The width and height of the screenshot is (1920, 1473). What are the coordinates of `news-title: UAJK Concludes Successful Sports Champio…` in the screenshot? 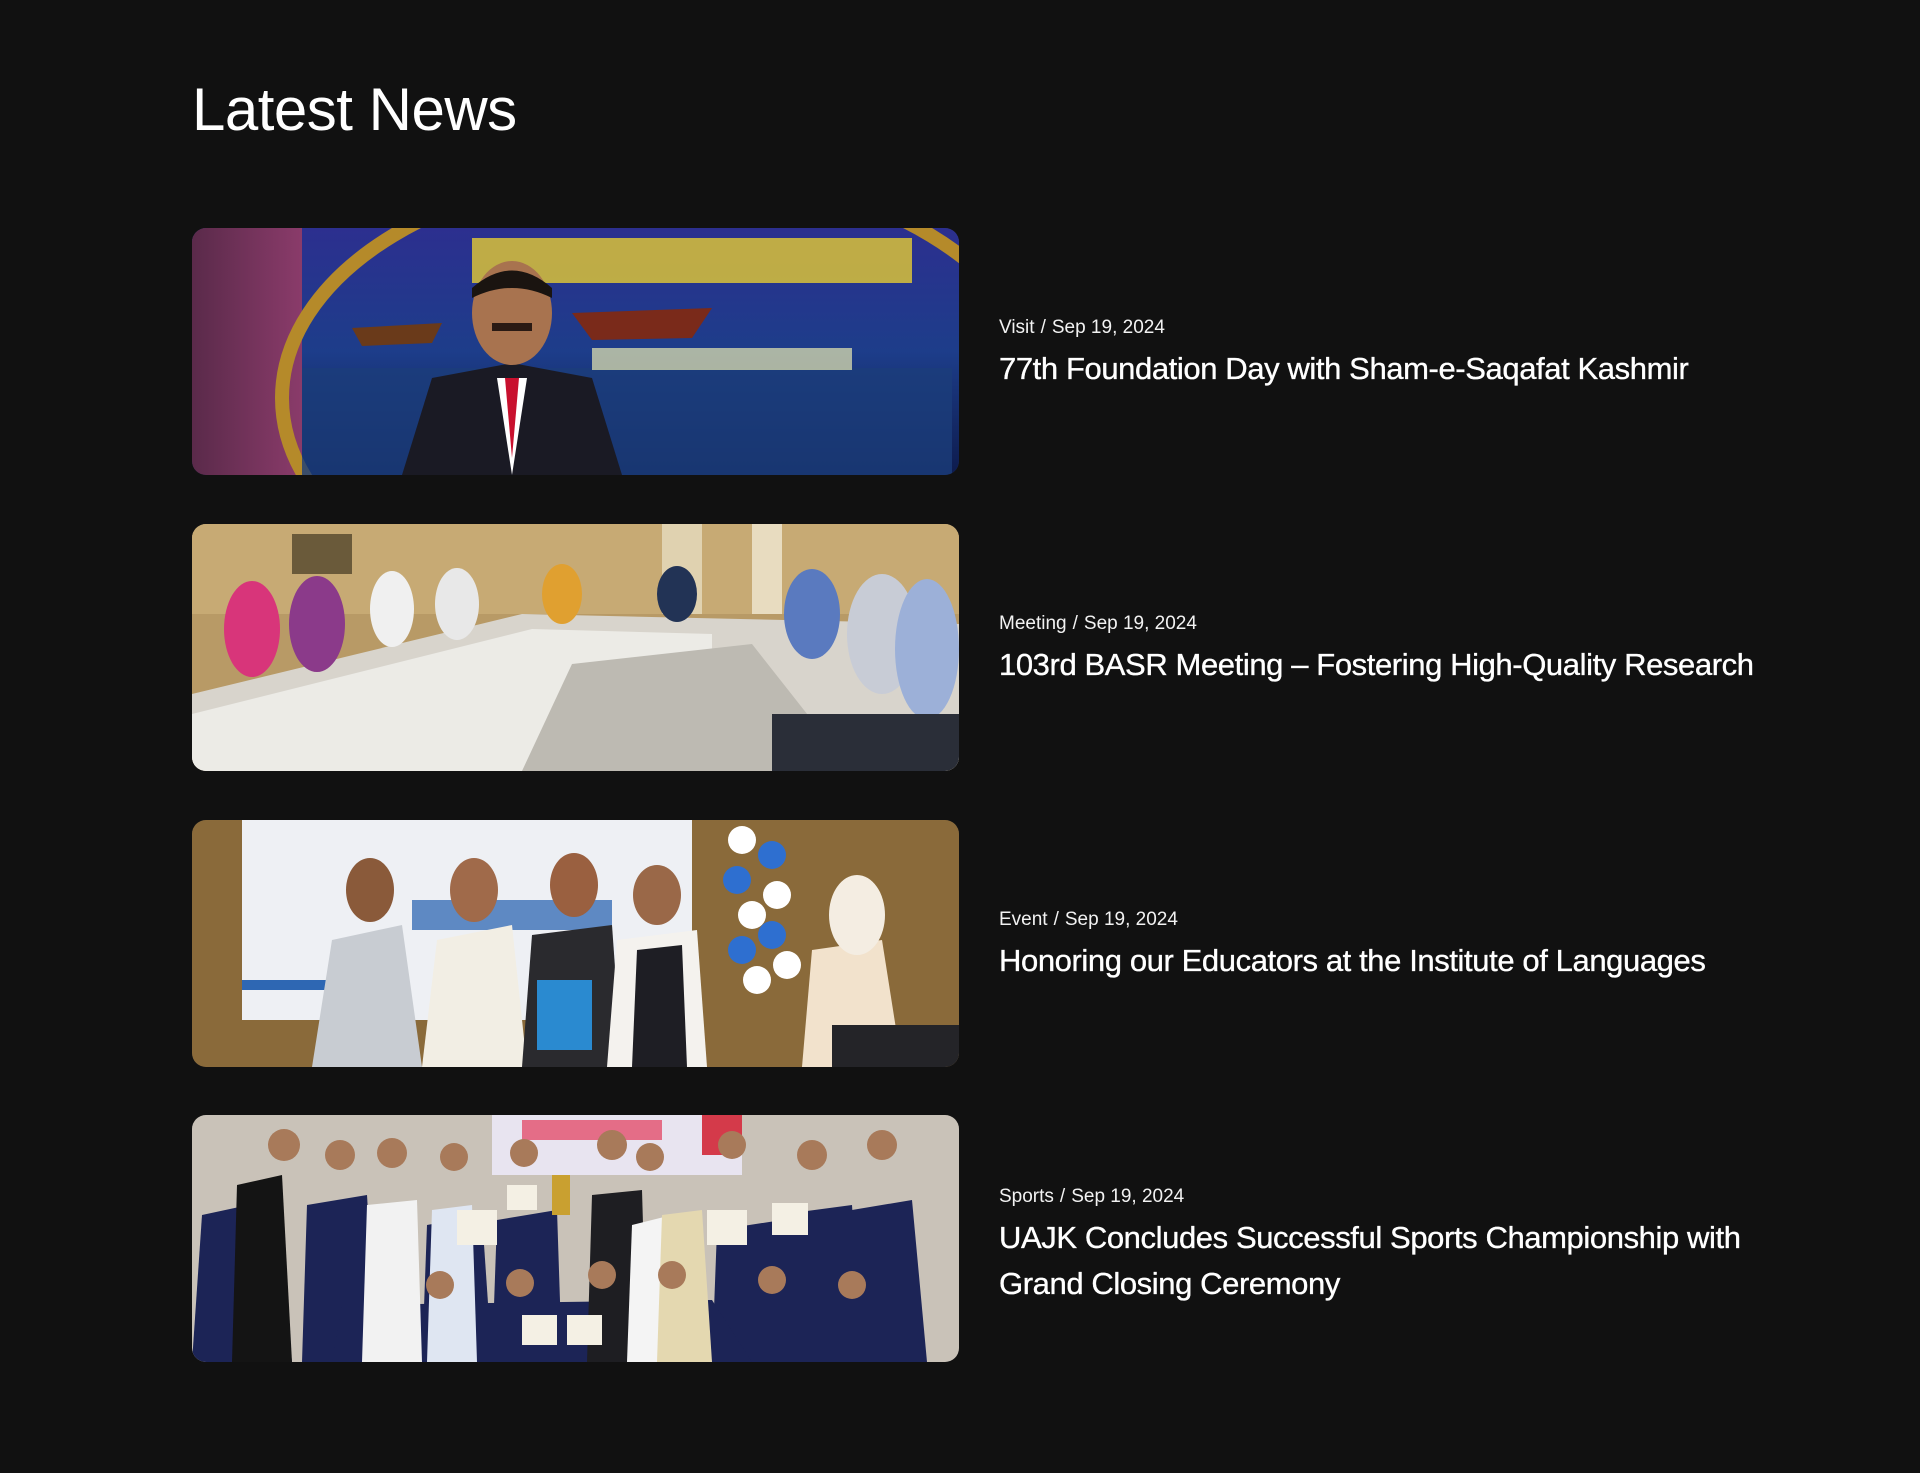 It's located at (1379, 1261).